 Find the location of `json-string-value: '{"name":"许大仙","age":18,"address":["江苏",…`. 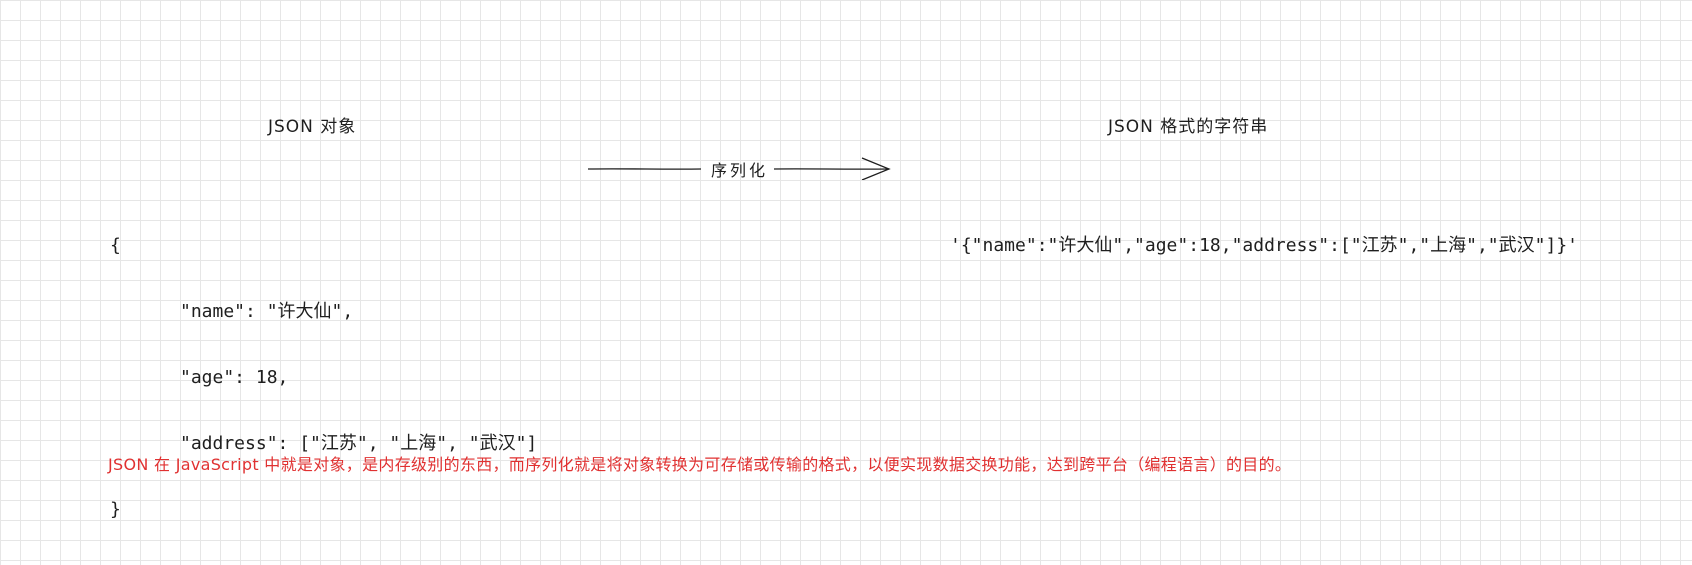

json-string-value: '{"name":"许大仙","age":18,"address":["江苏",… is located at coordinates (1264, 244).